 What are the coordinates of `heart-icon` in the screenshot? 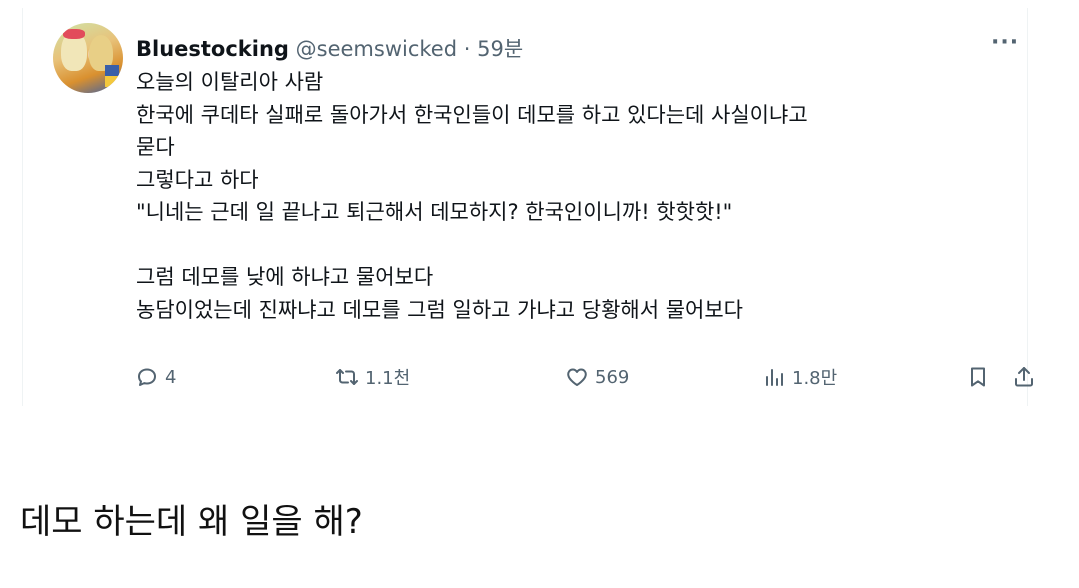 It's located at (577, 377).